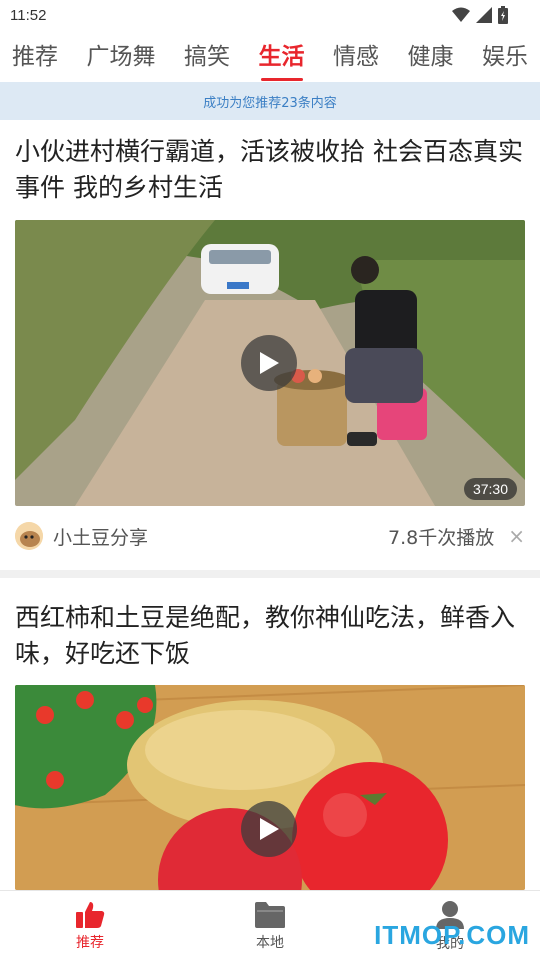 The image size is (540, 961). I want to click on dismiss-button: ×, so click(516, 536).